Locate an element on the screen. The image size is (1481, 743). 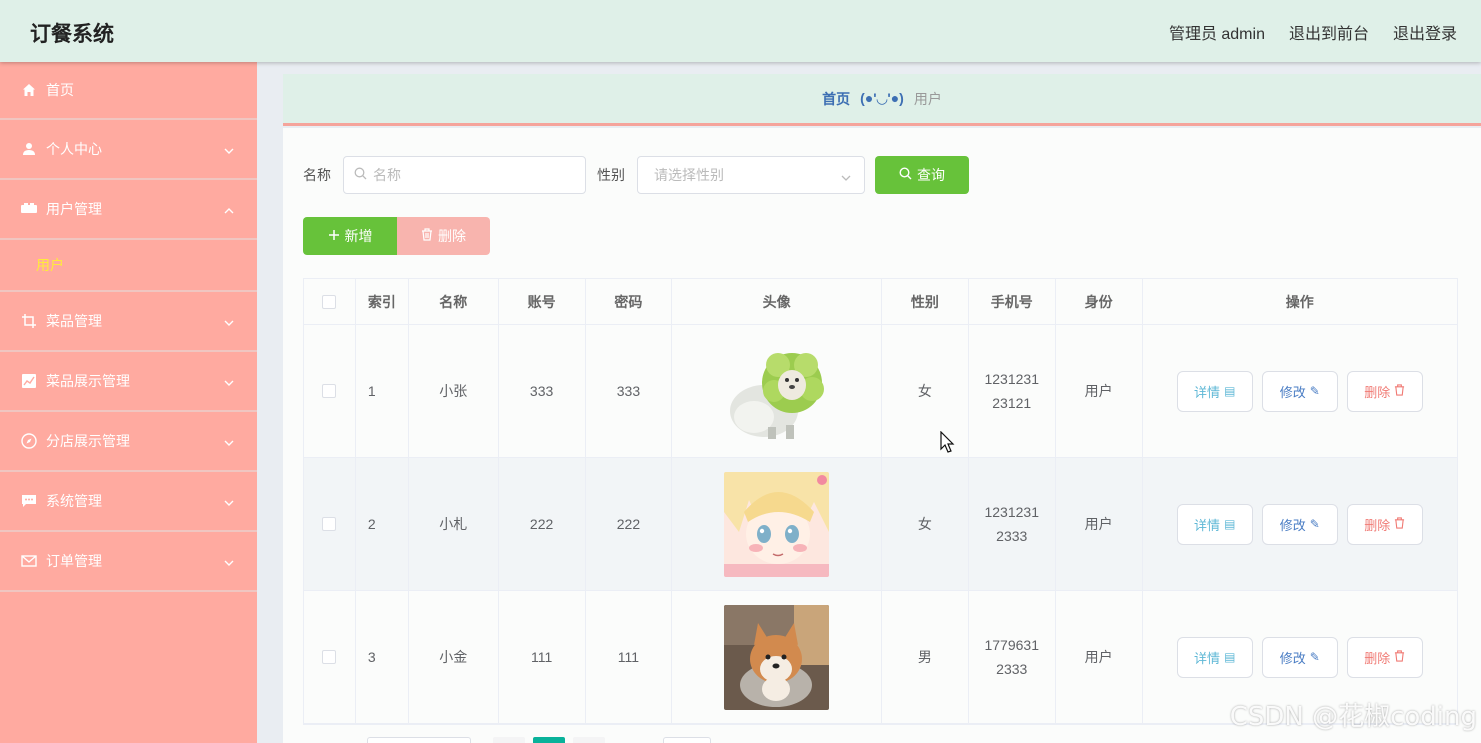
select-all-checkbox is located at coordinates (329, 301).